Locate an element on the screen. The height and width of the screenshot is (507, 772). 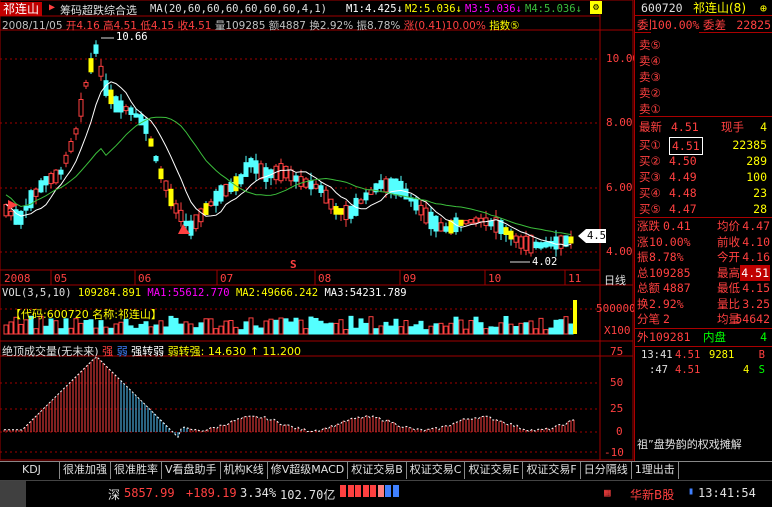
cur-vol: 4 is located at coordinates (763, 127).